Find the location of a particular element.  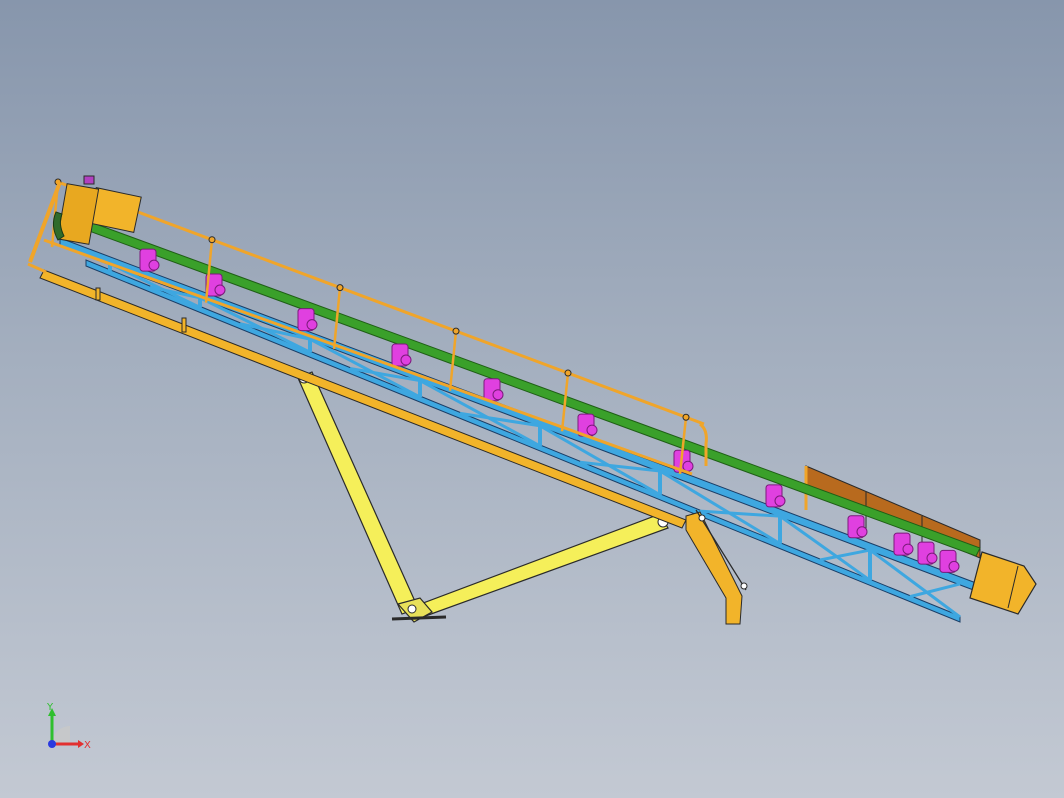

gearbox-cap is located at coordinates (89, 180).